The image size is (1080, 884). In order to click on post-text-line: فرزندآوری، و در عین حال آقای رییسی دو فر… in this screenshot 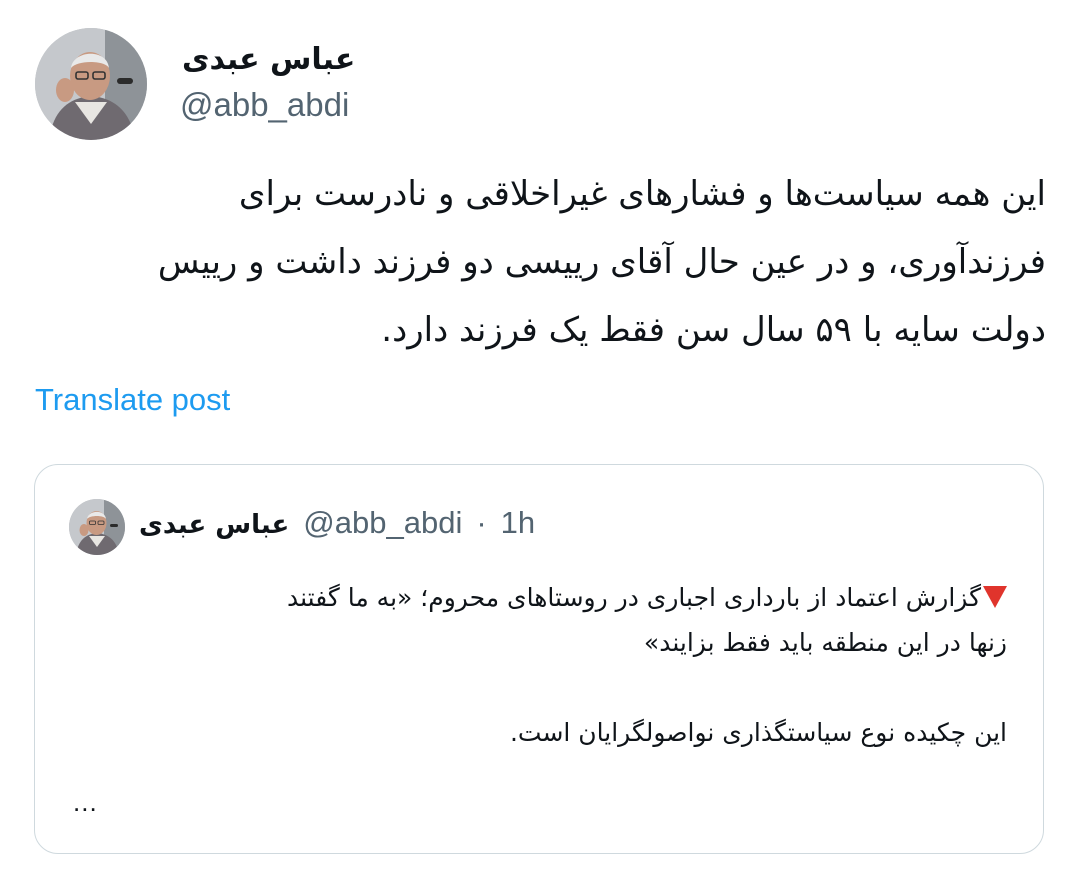, I will do `click(601, 262)`.